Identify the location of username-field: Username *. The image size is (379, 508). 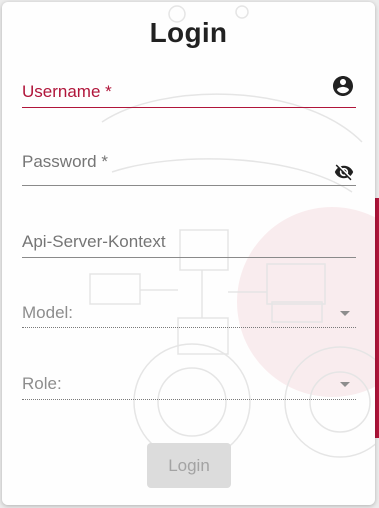
(189, 92).